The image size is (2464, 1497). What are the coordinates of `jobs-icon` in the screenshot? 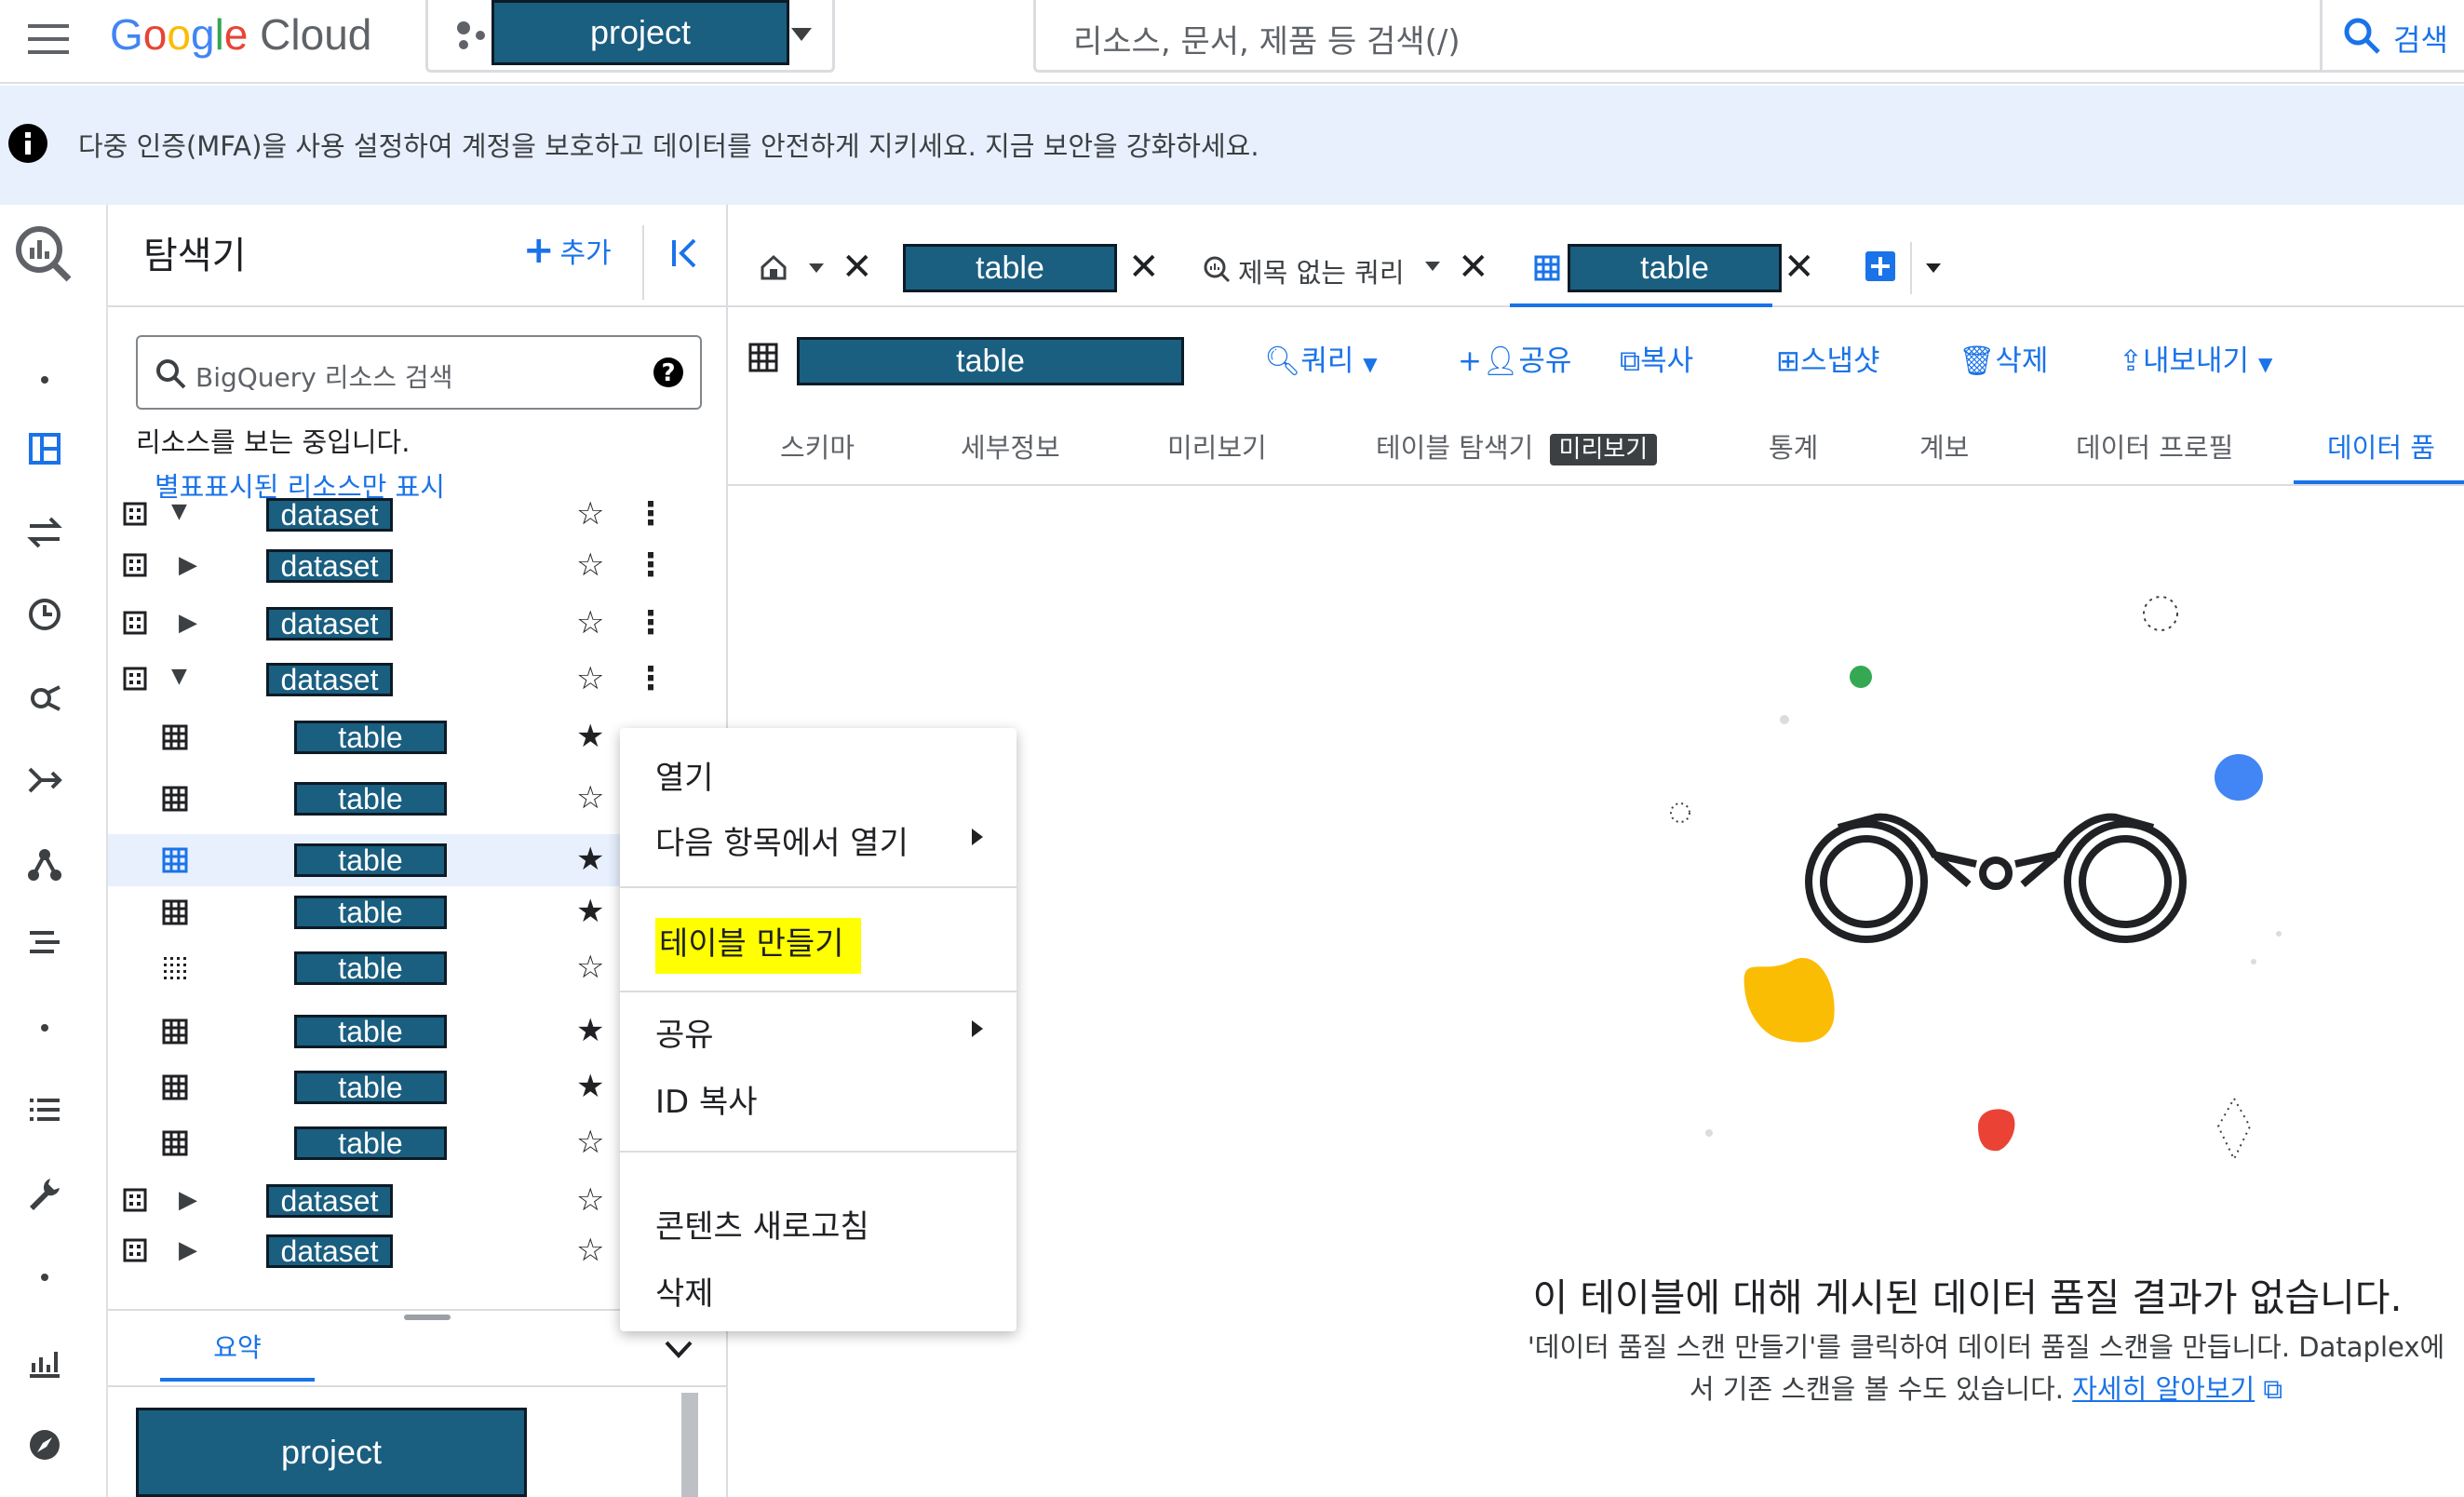 It's located at (44, 944).